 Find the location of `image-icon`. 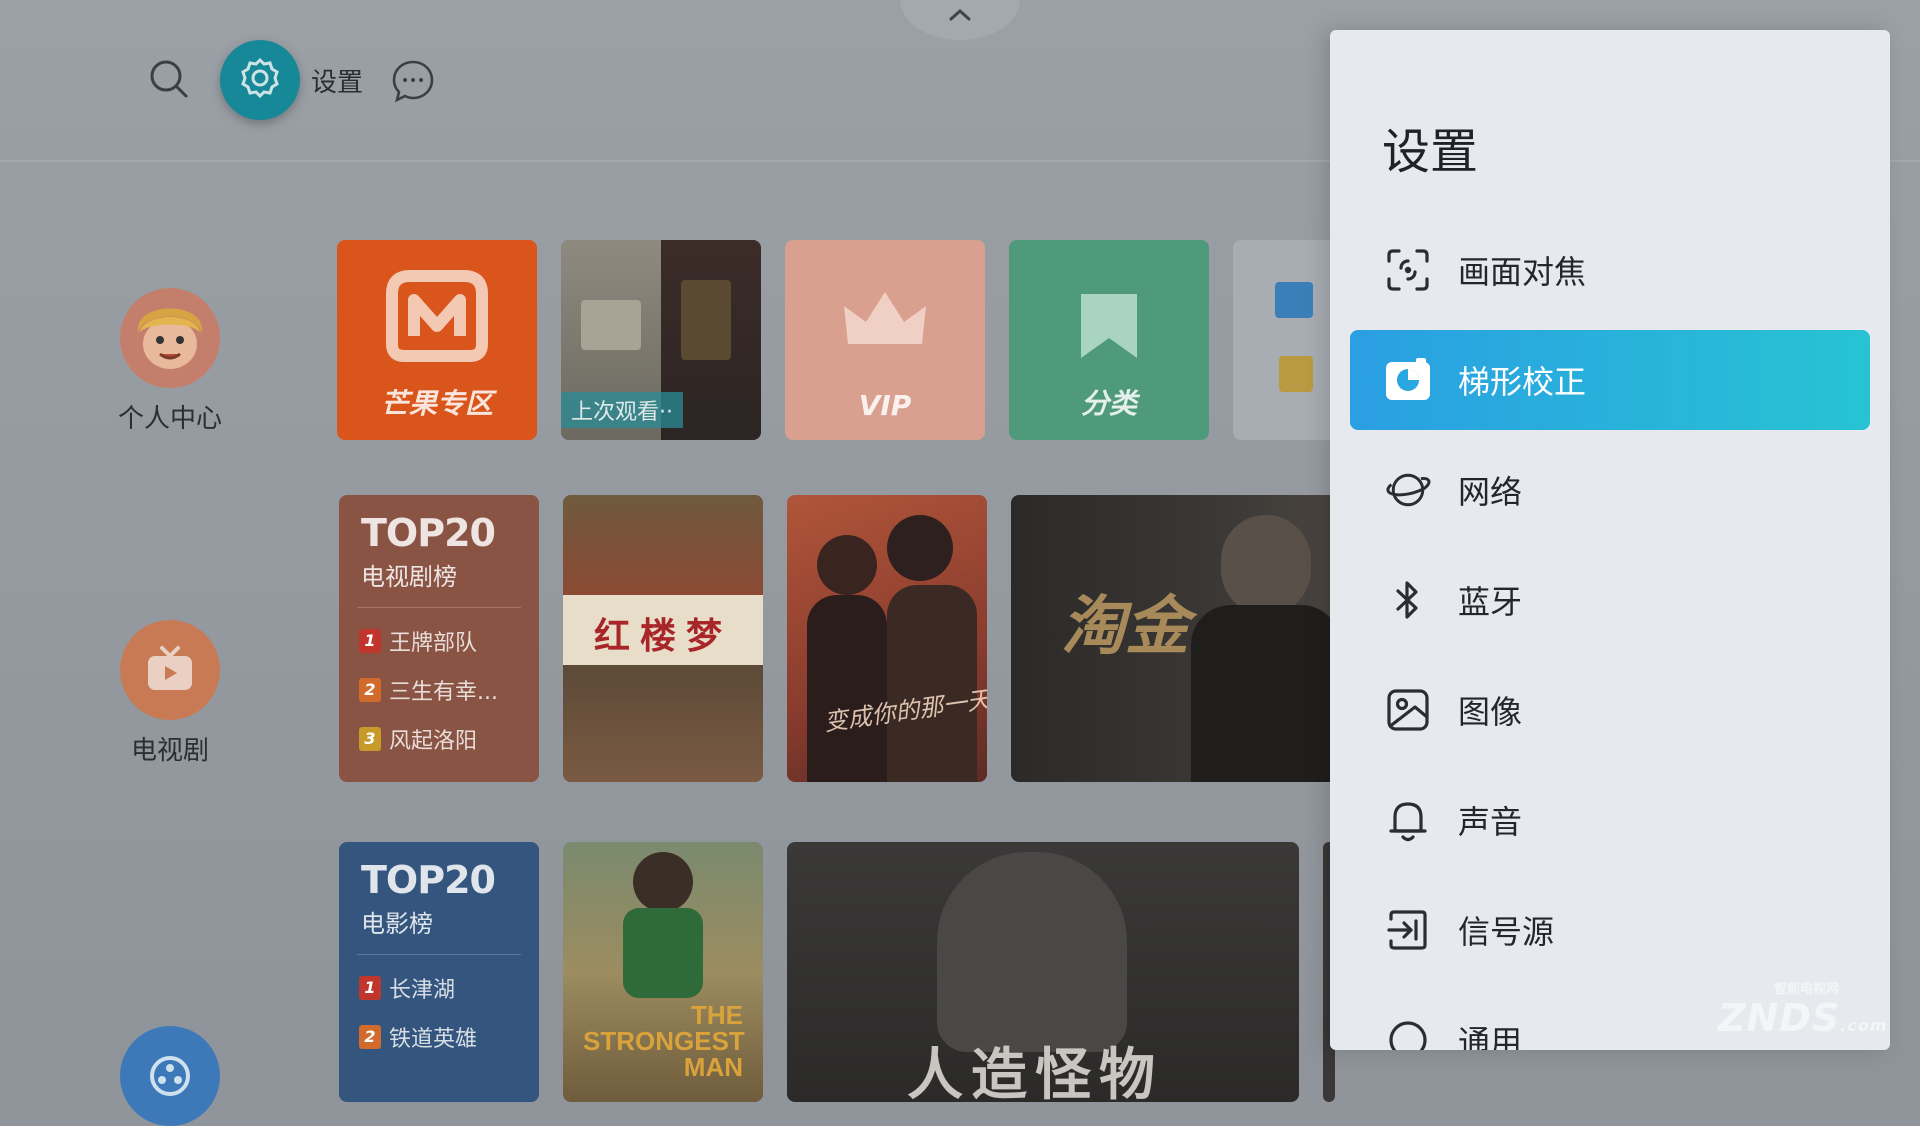

image-icon is located at coordinates (1408, 710).